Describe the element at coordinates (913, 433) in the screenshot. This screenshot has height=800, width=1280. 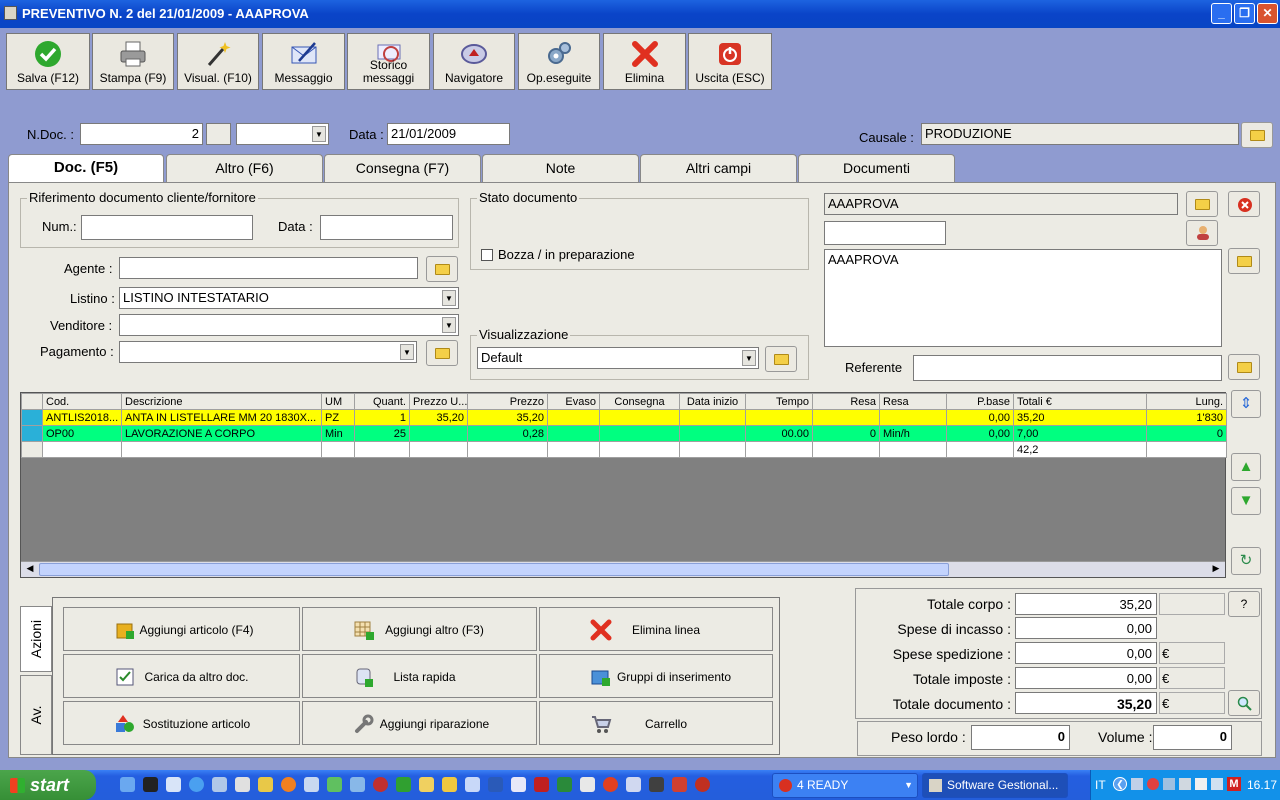
I see `table-cell: Min/h` at that location.